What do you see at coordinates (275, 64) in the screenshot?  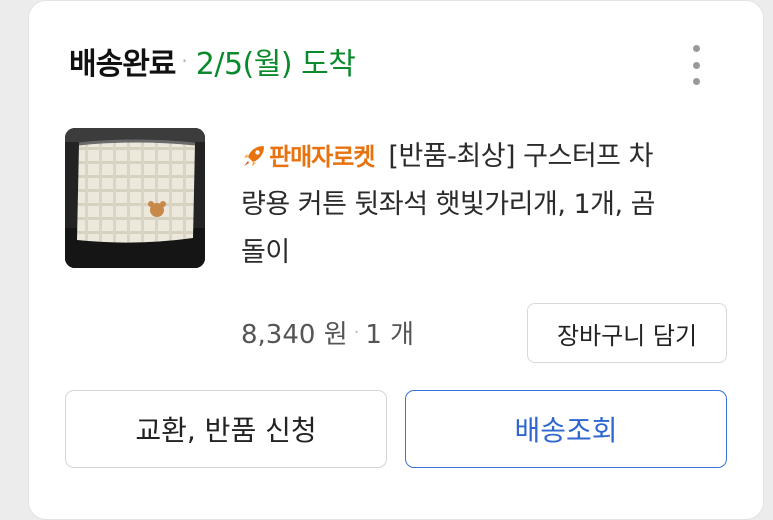 I see `arrival-date: 2/5(월) 도착` at bounding box center [275, 64].